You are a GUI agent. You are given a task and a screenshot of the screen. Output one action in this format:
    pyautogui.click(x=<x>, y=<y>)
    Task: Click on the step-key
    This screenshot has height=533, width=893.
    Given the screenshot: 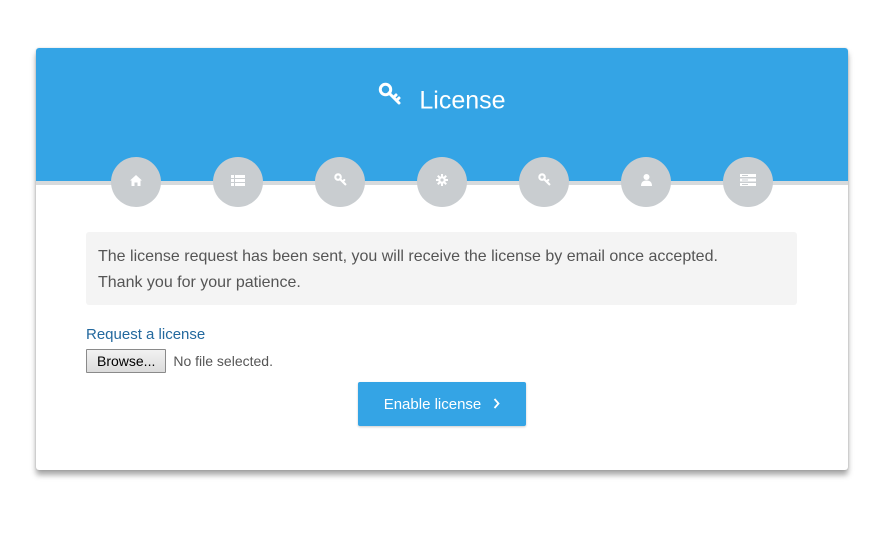 What is the action you would take?
    pyautogui.click(x=340, y=182)
    